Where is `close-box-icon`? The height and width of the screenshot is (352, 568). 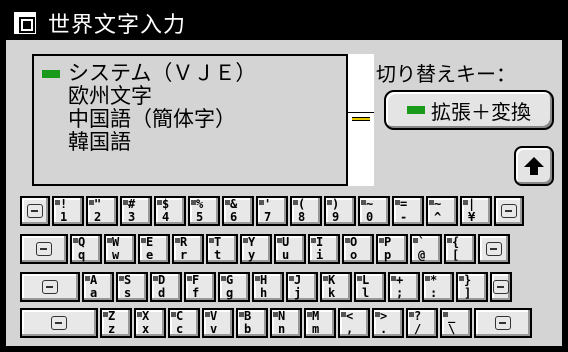
close-box-icon is located at coordinates (25, 23).